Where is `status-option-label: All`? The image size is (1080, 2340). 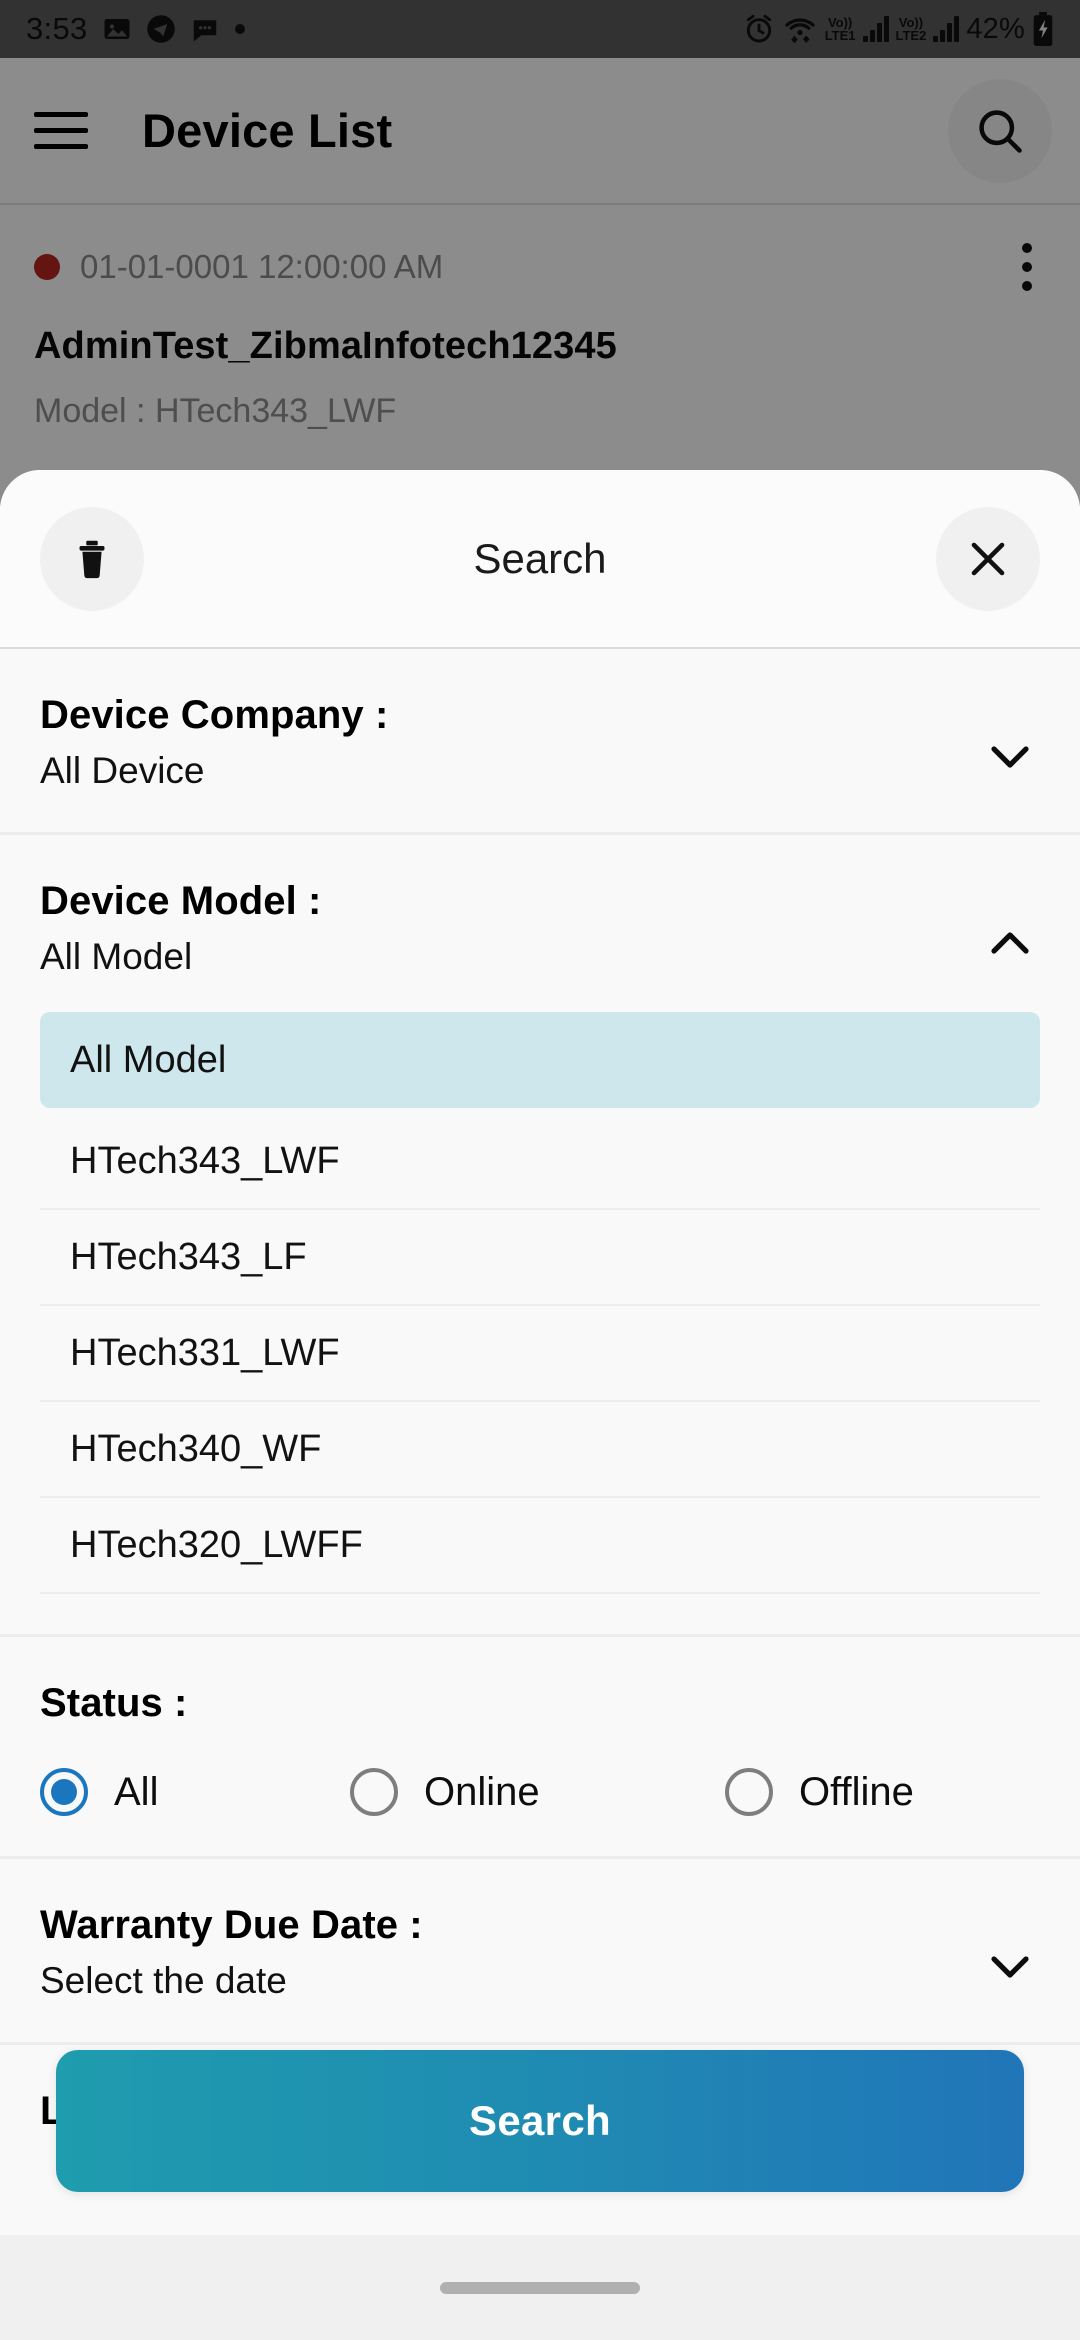
status-option-label: All is located at coordinates (136, 1791).